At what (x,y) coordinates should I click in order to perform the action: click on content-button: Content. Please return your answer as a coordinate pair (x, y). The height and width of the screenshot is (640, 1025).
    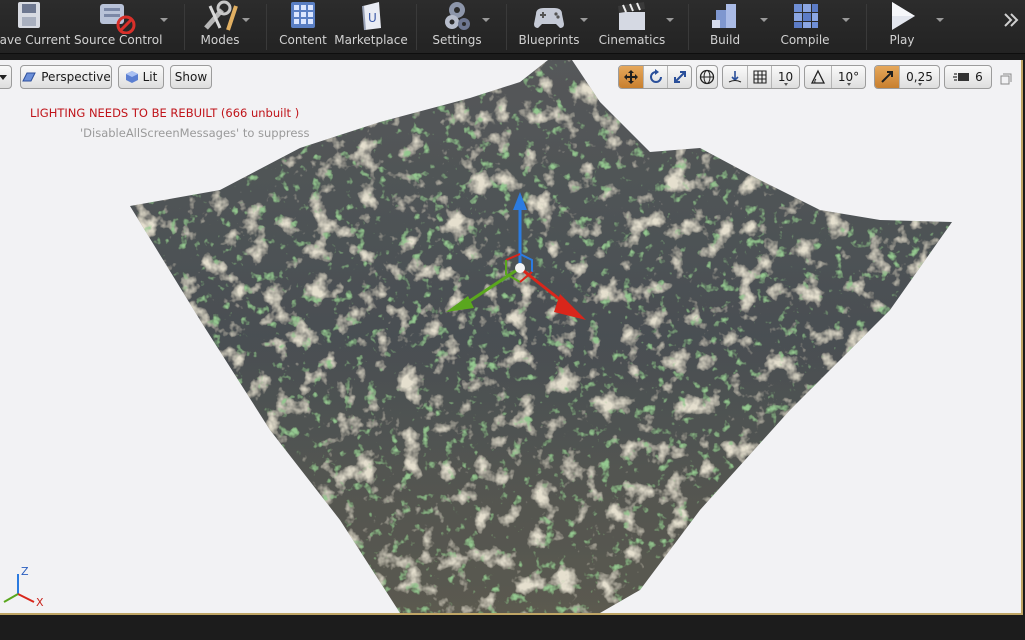
    Looking at the image, I should click on (303, 27).